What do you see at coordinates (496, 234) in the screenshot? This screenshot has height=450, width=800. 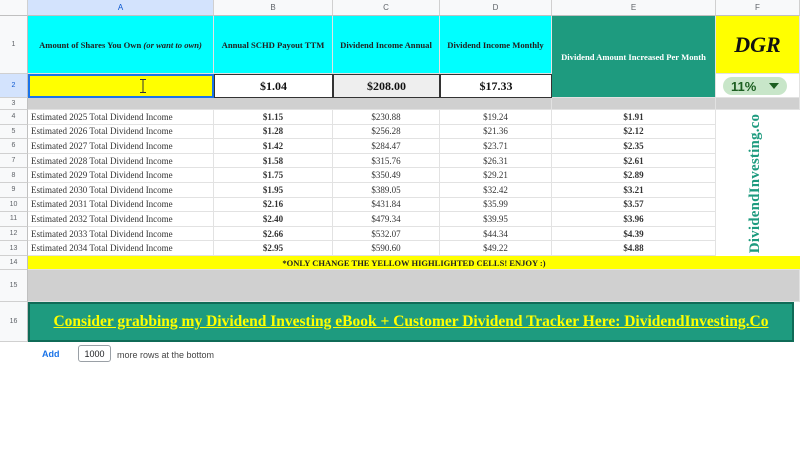 I see `cell-monthly: $44.34` at bounding box center [496, 234].